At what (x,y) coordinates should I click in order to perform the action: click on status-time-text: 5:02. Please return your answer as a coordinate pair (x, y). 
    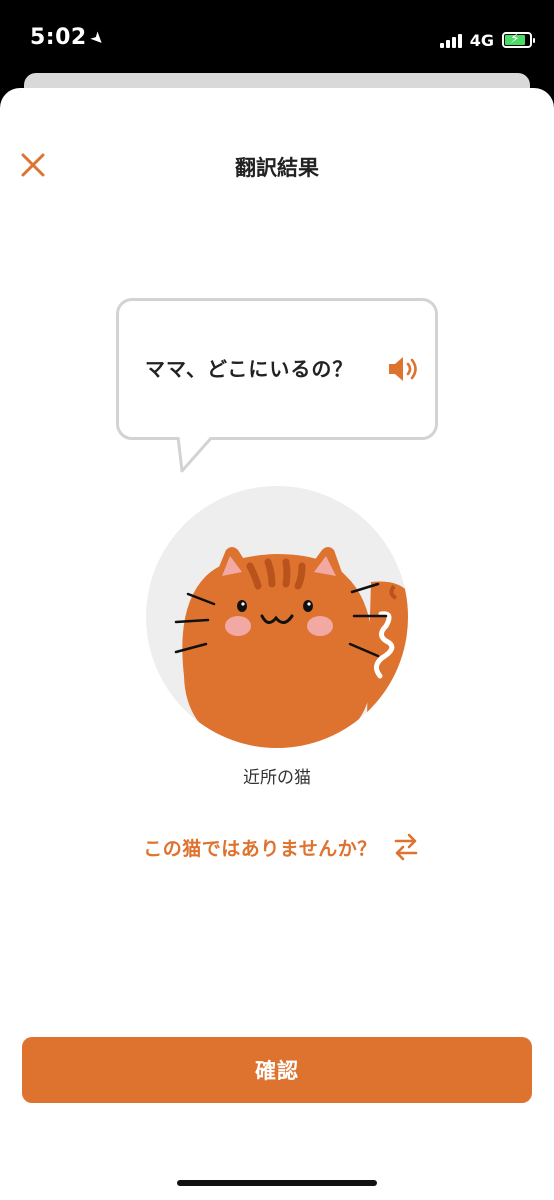
    Looking at the image, I should click on (58, 37).